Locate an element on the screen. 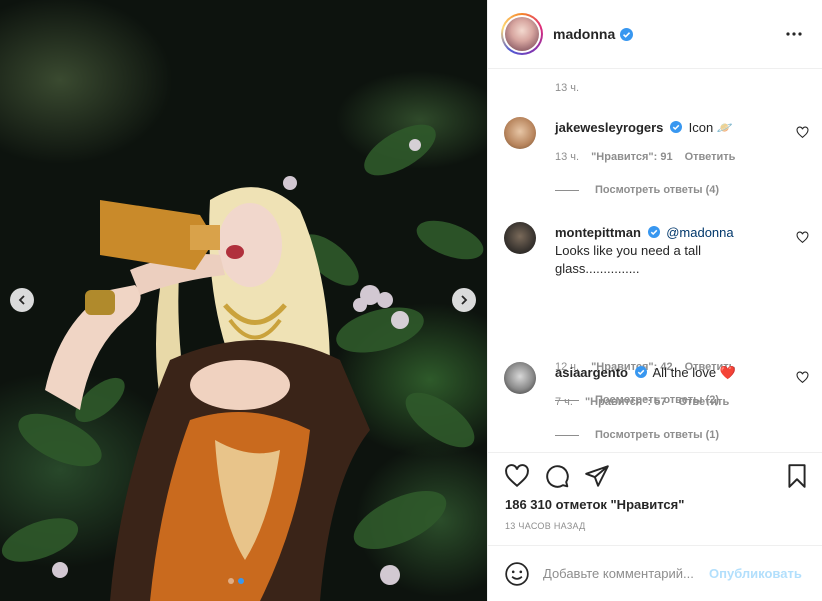 This screenshot has height=601, width=822. comment-bubble-icon is located at coordinates (557, 476).